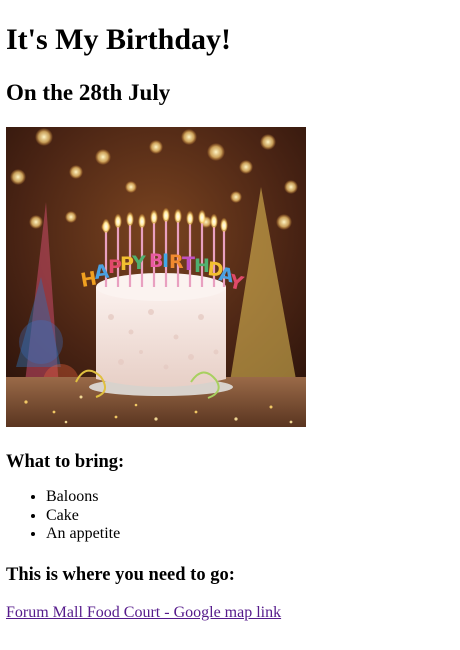 The image size is (460, 650). I want to click on list-item: Cake, so click(83, 516).